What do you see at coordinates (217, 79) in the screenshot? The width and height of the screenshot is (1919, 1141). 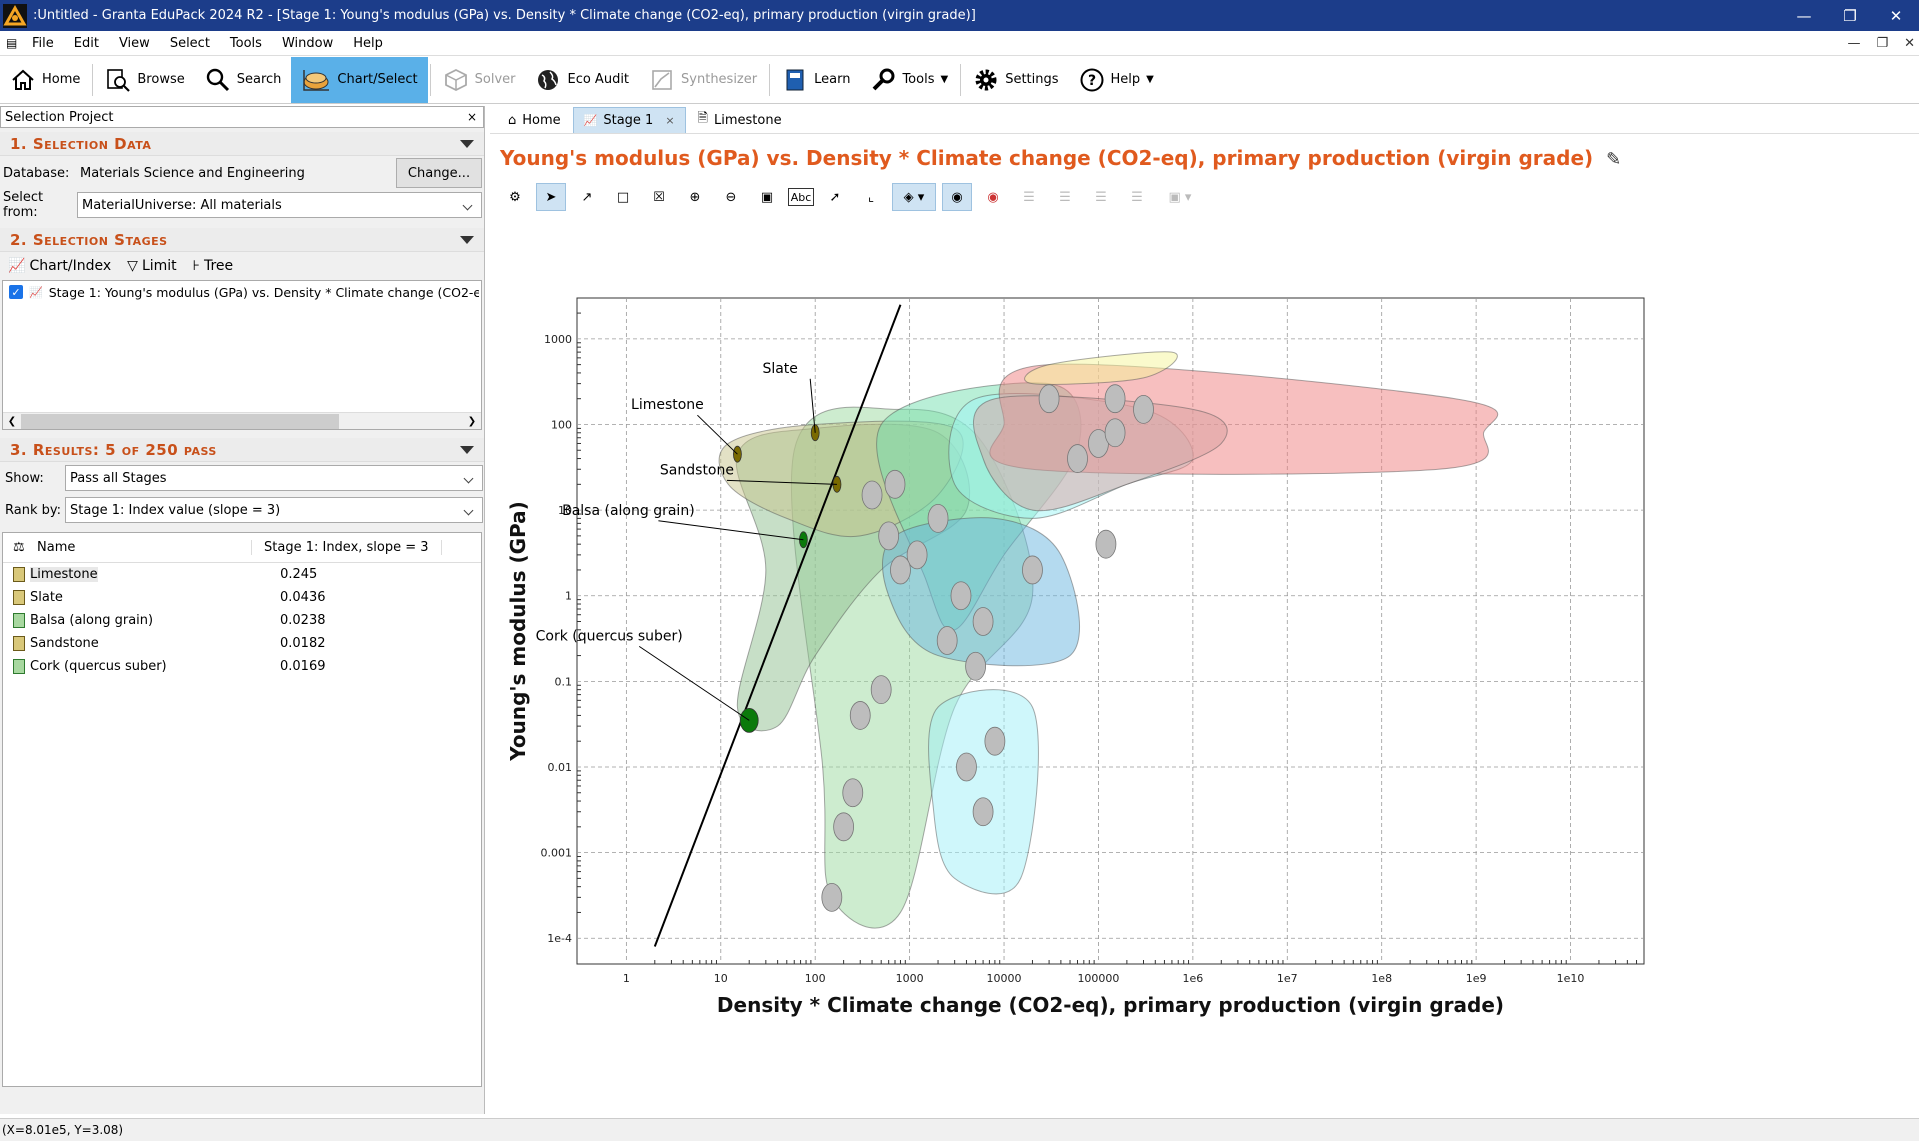 I see `search-icon` at bounding box center [217, 79].